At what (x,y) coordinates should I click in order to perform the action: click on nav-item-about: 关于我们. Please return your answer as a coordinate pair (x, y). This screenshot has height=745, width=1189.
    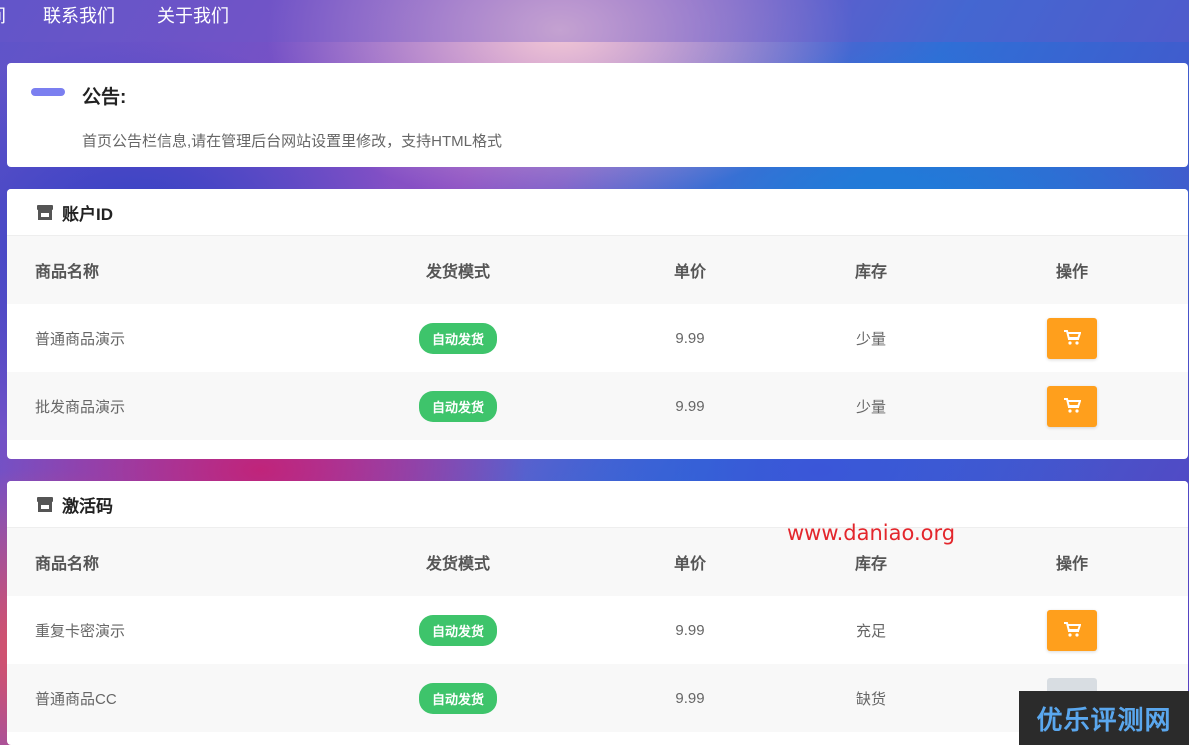
    Looking at the image, I should click on (193, 15).